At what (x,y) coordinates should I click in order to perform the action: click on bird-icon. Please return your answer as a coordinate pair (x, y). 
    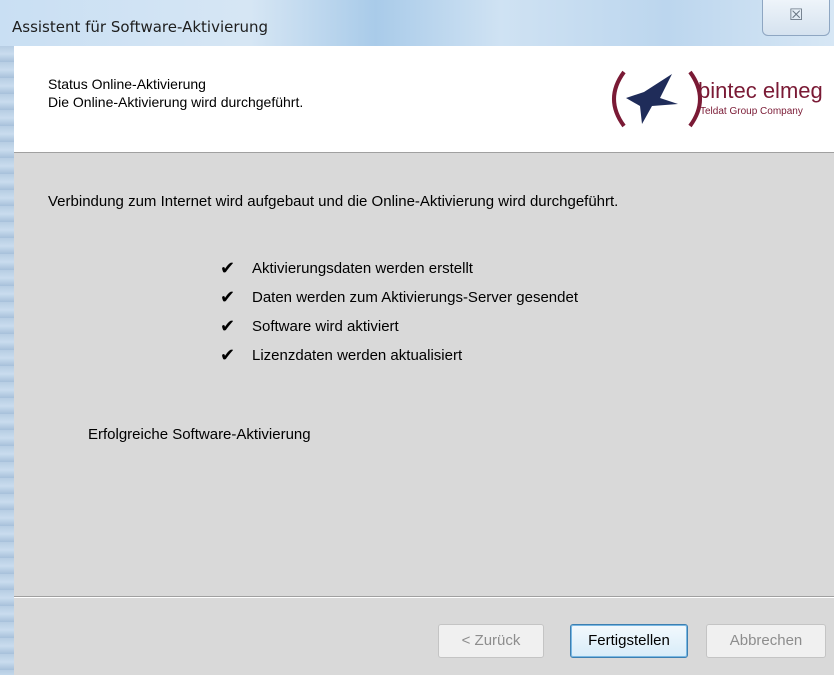
    Looking at the image, I should click on (652, 99).